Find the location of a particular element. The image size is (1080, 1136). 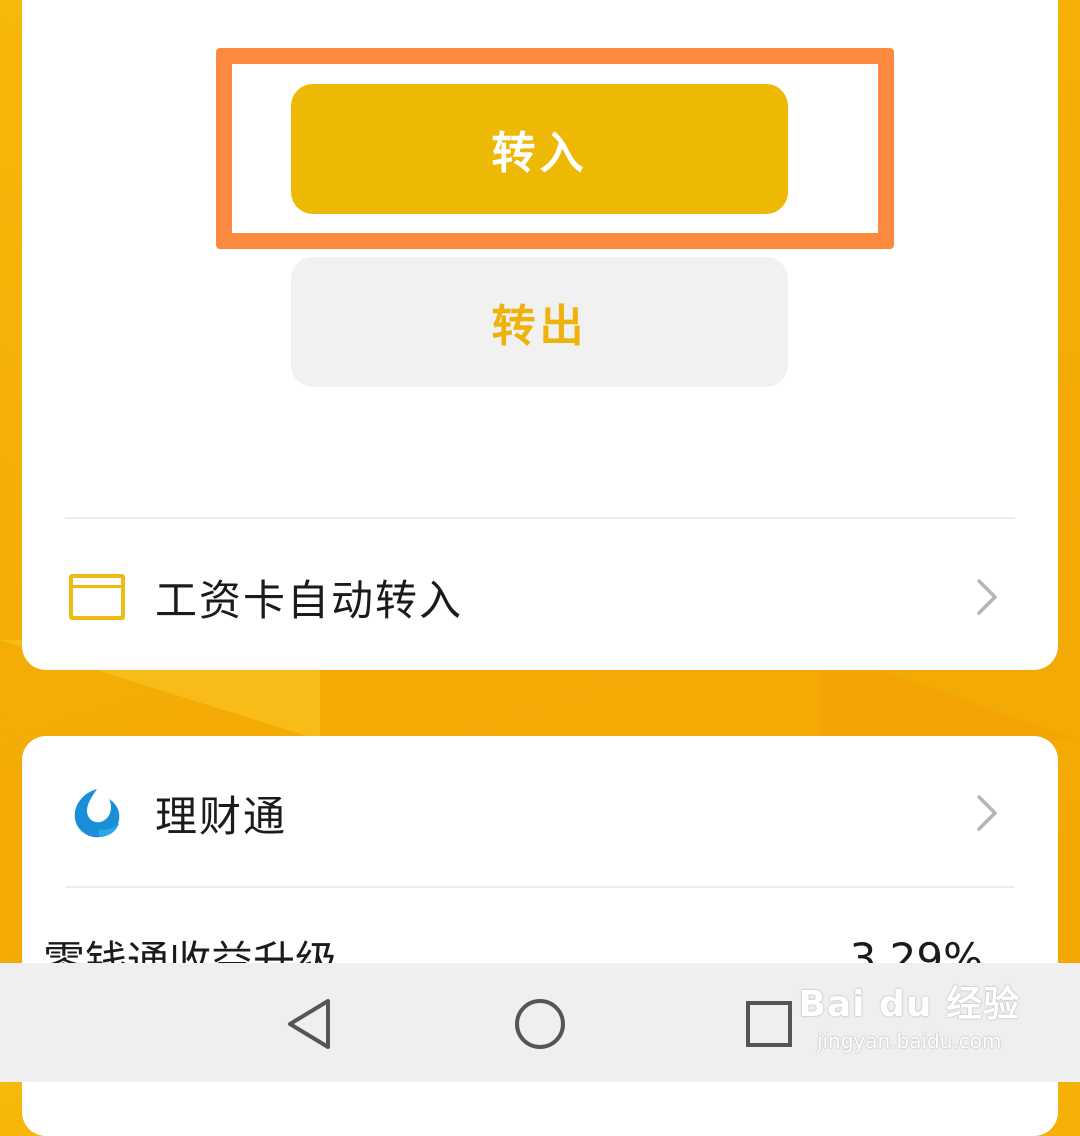

licaitong-label: 理财通 is located at coordinates (221, 816).